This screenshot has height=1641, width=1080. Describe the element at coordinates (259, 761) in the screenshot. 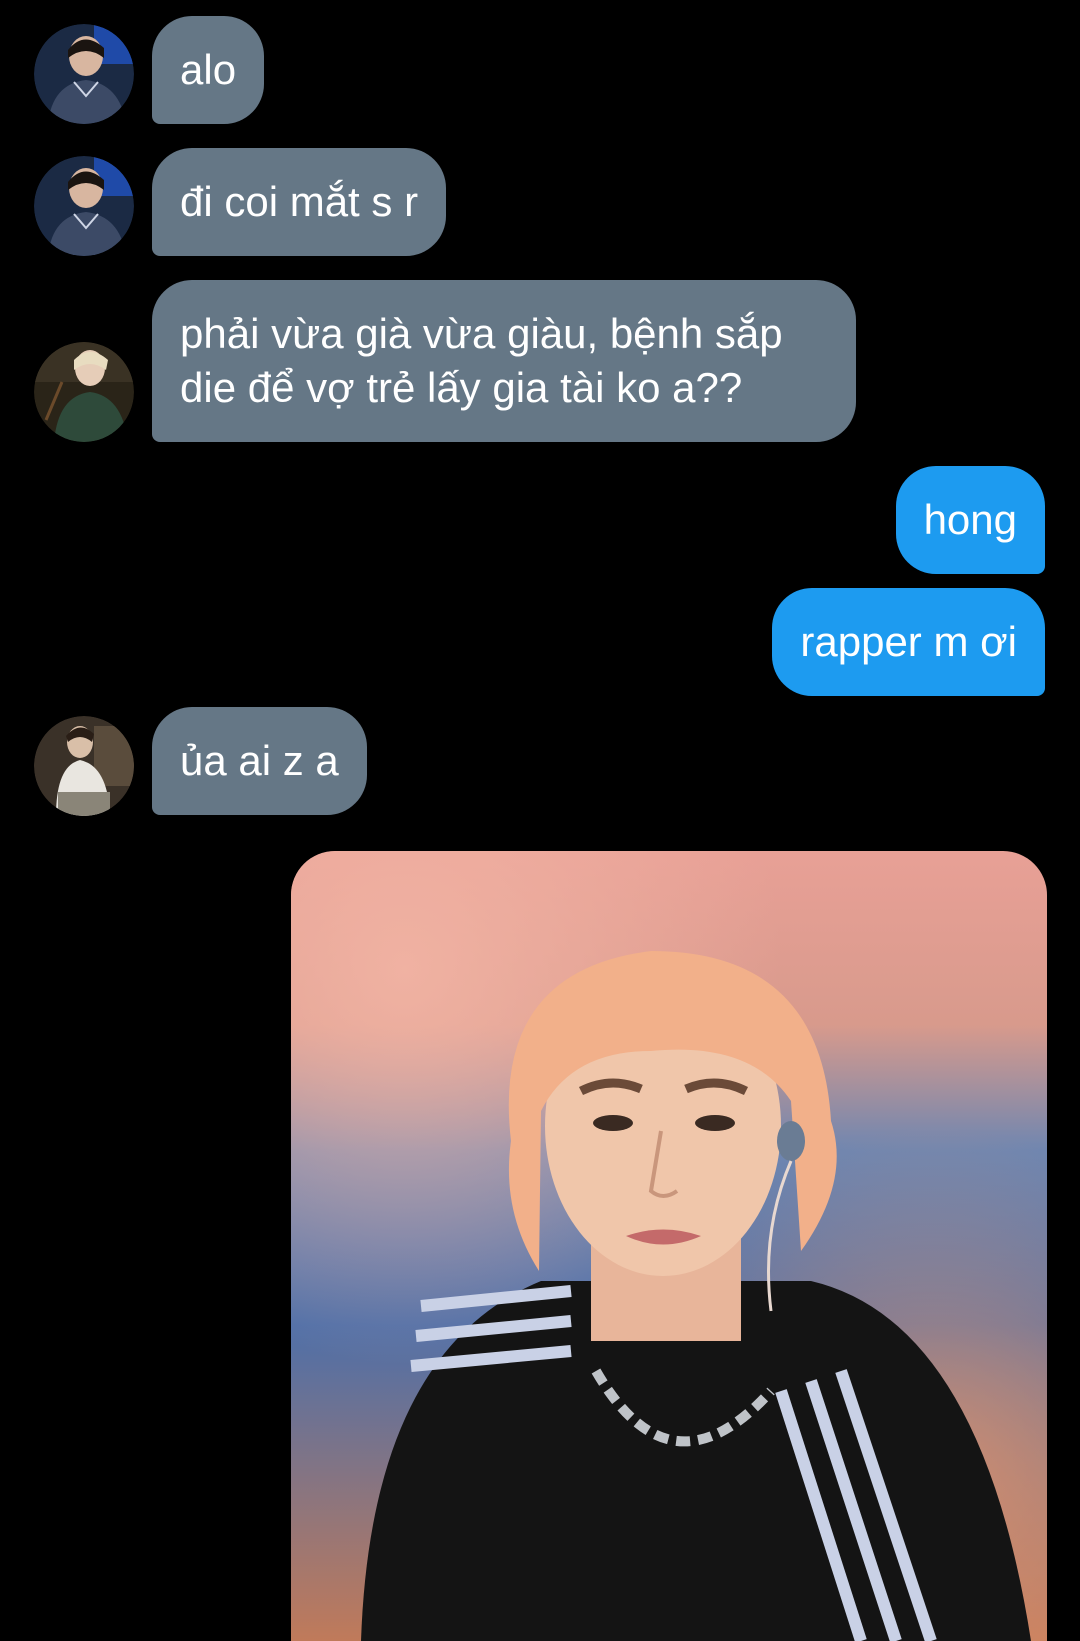

I see `message-bubble: ủa ai z a` at that location.